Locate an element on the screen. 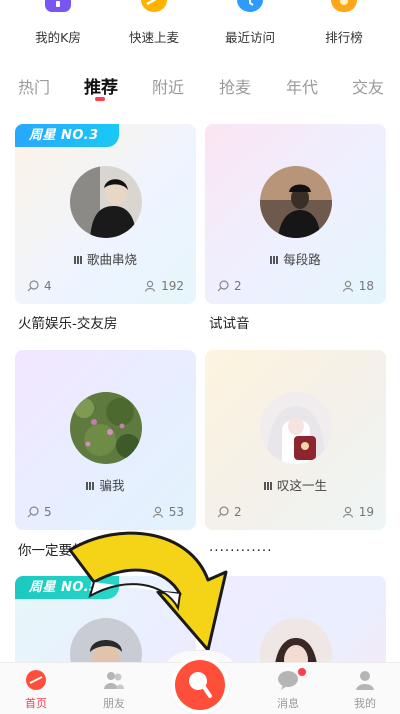 The width and height of the screenshot is (400, 714). listener-count: 192 is located at coordinates (164, 286).